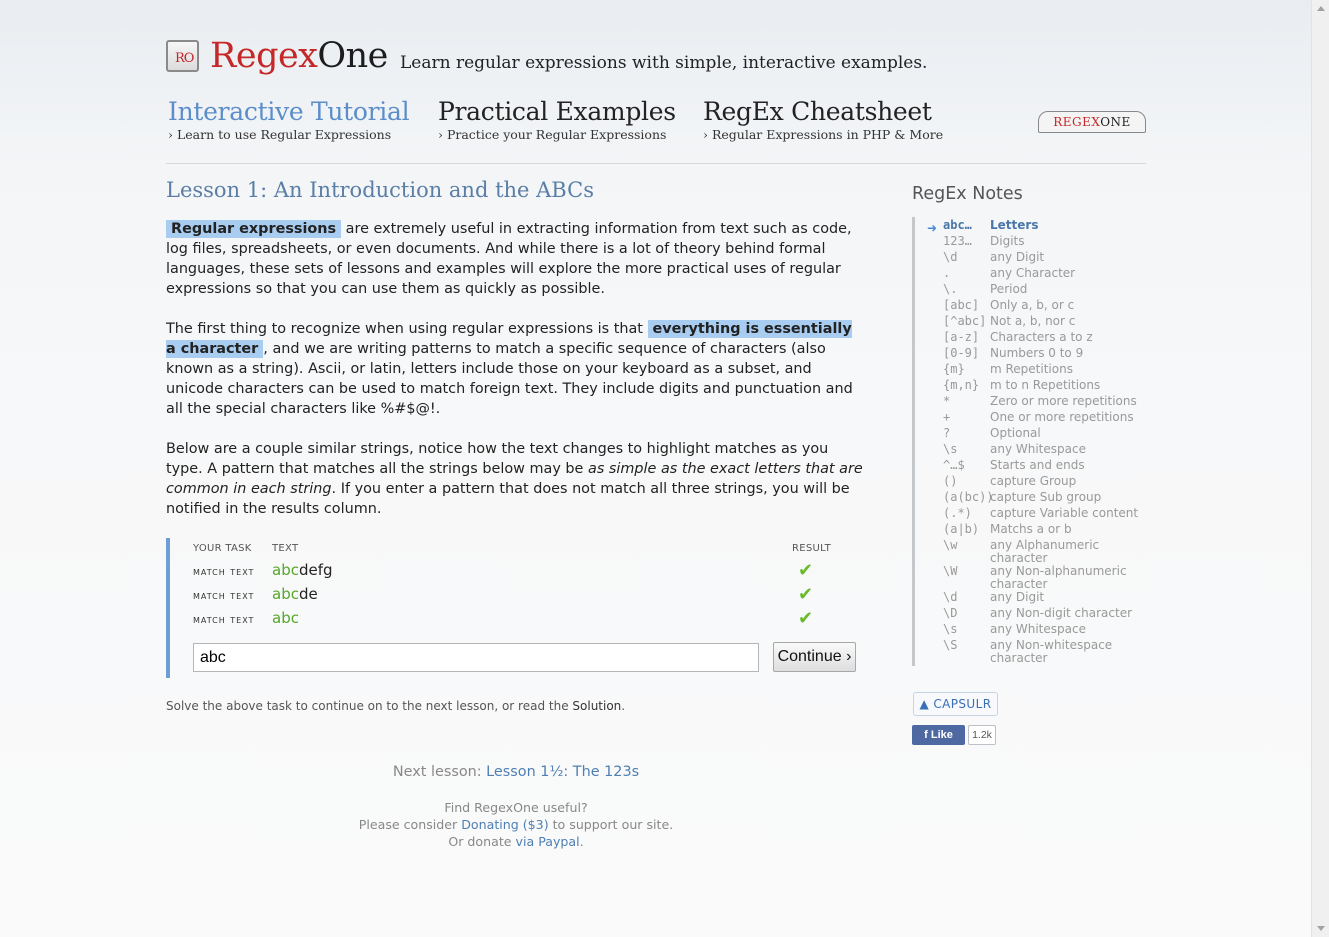  Describe the element at coordinates (1032, 305) in the screenshot. I see `note-value: Only a, b, or c` at that location.